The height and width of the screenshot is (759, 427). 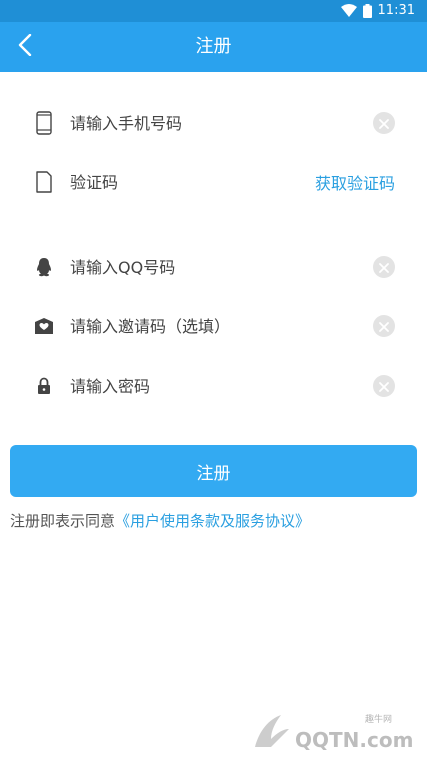 I want to click on phone-input, so click(x=215, y=123).